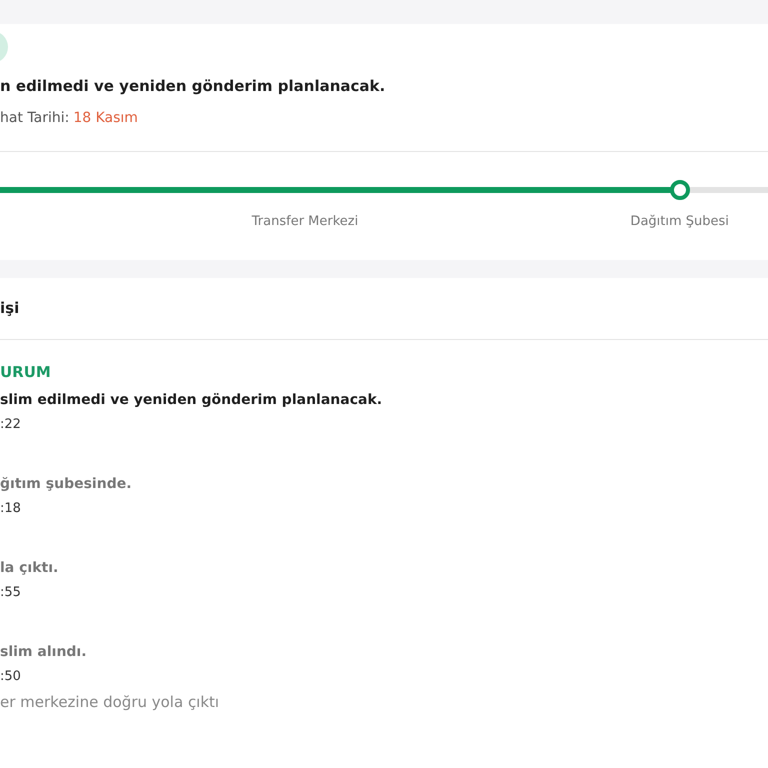  Describe the element at coordinates (110, 702) in the screenshot. I see `event-note: er merkezine doğru yola çıktı` at that location.